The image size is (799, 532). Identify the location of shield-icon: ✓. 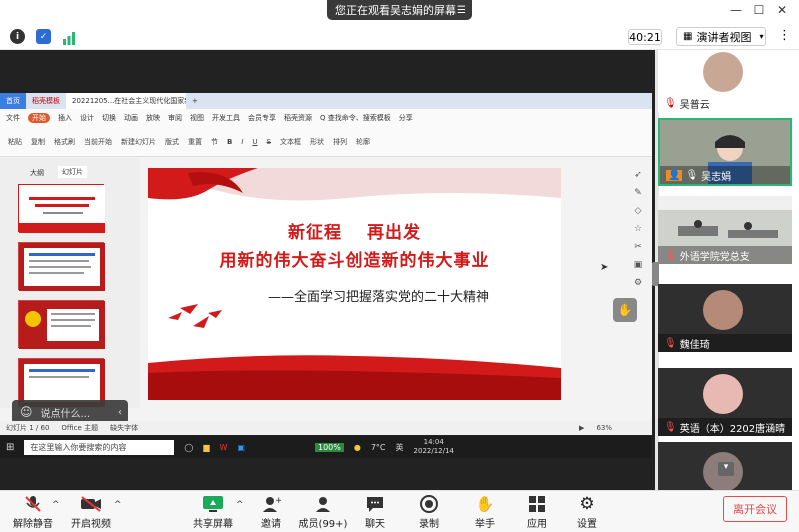
(43, 36).